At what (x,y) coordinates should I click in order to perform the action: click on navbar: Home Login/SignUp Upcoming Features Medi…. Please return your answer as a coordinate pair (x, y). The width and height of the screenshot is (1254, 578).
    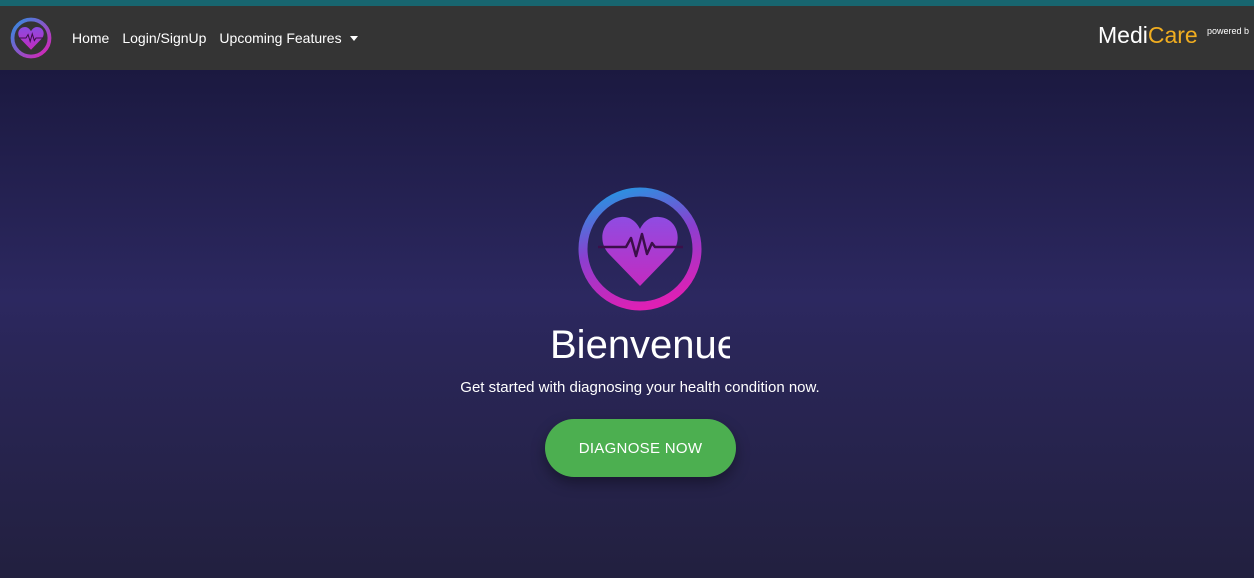
    Looking at the image, I should click on (627, 38).